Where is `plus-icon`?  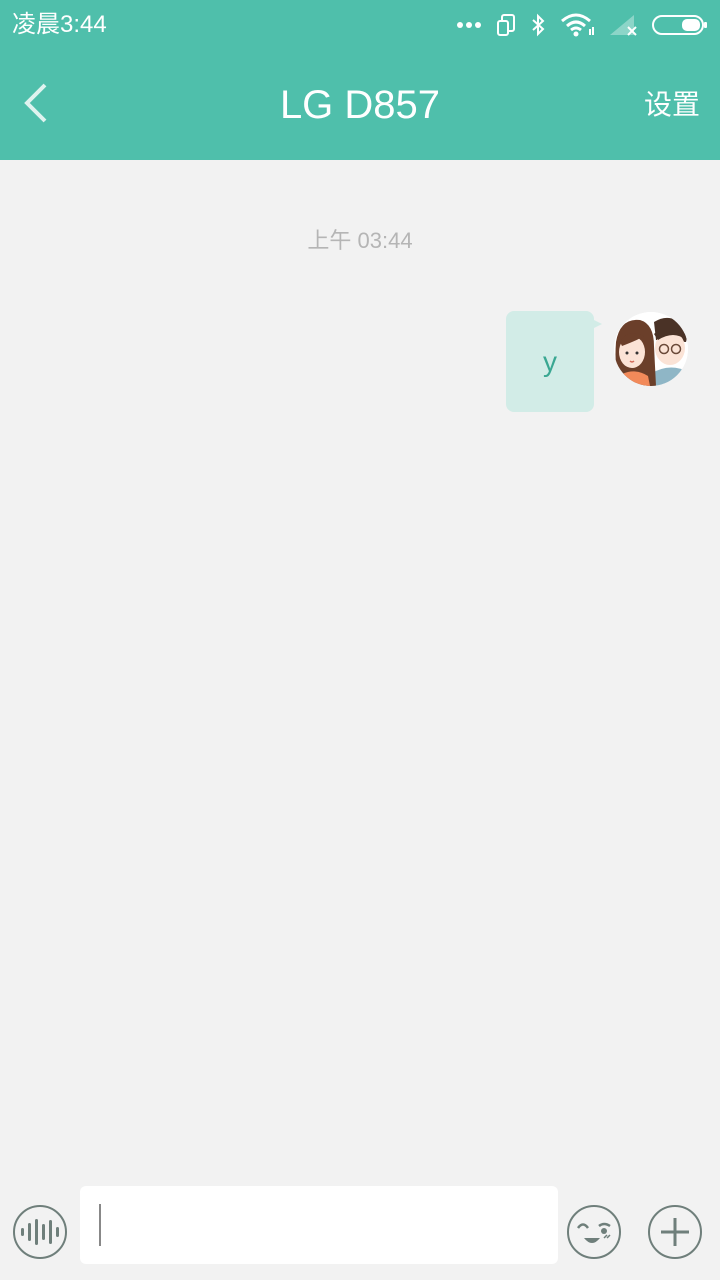 plus-icon is located at coordinates (675, 1234).